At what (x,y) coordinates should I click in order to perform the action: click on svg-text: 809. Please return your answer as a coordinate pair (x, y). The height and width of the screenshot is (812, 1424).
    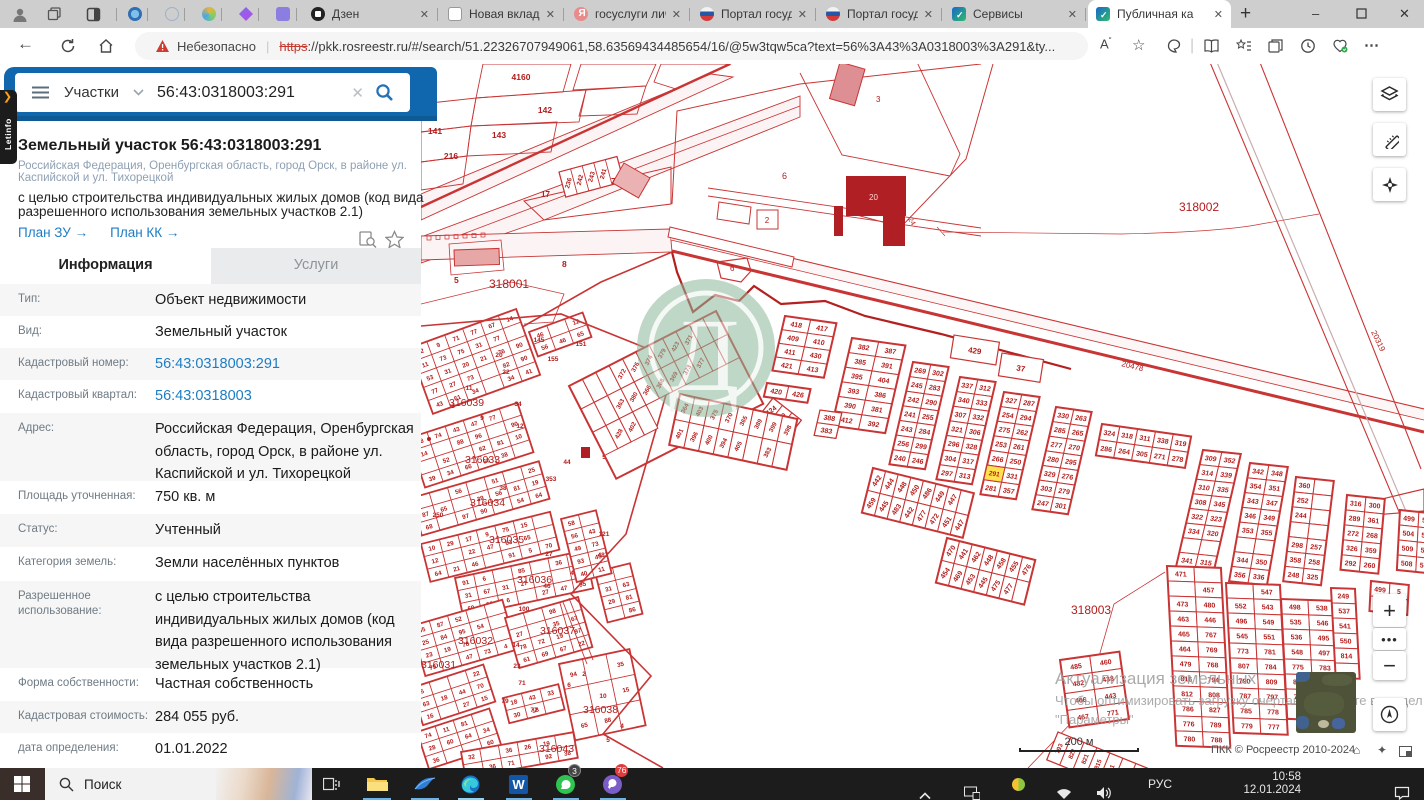
    Looking at the image, I should click on (1272, 682).